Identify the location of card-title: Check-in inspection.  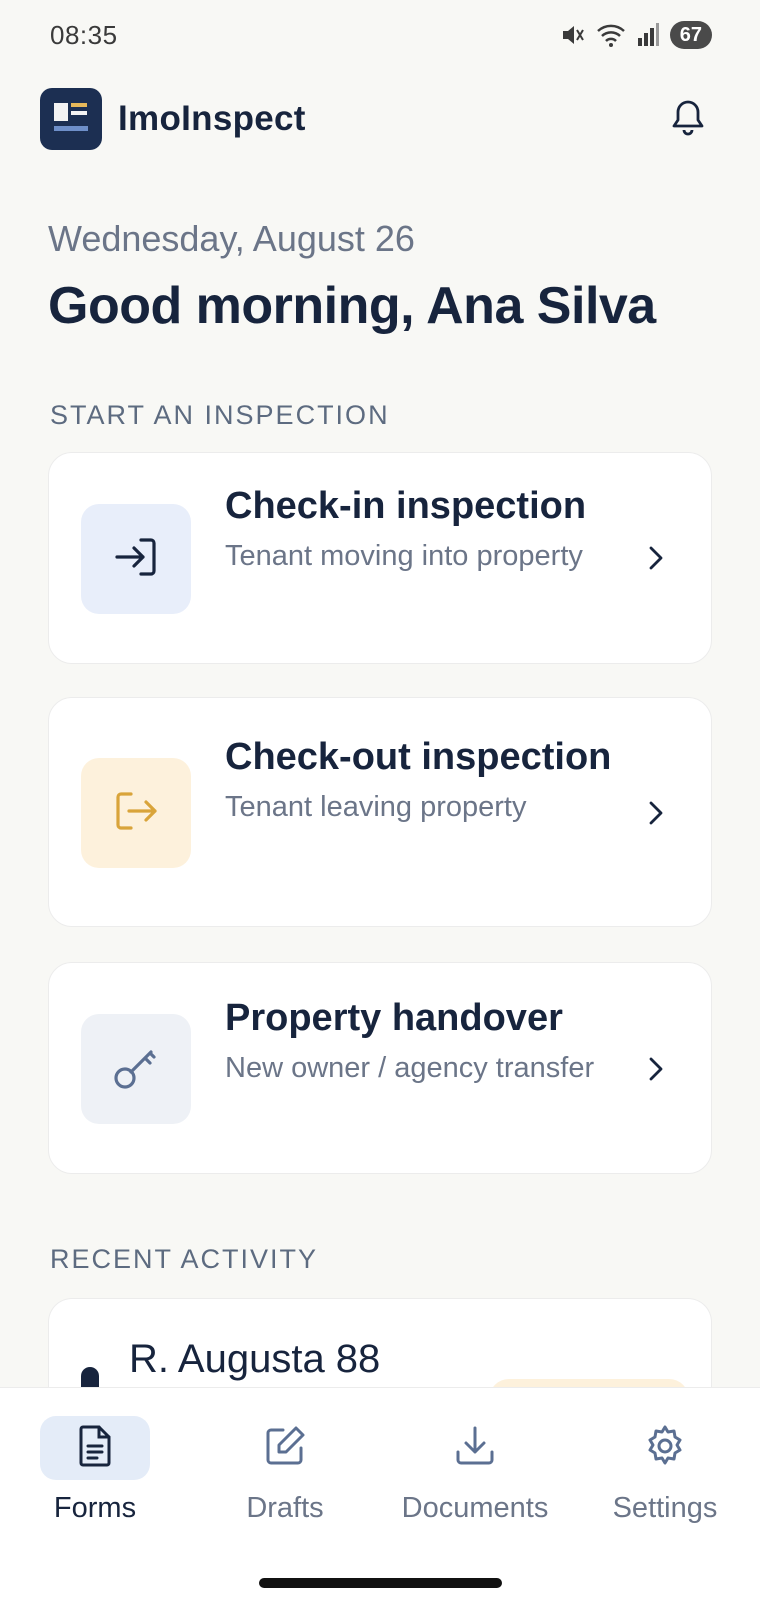
(406, 506).